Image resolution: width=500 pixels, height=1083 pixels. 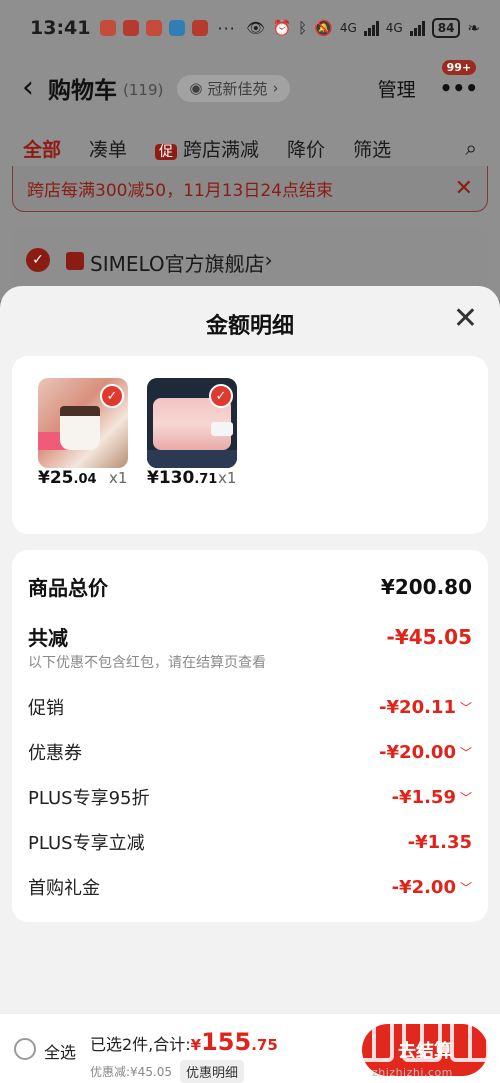 I want to click on more-button: 99+ •••, so click(x=458, y=80).